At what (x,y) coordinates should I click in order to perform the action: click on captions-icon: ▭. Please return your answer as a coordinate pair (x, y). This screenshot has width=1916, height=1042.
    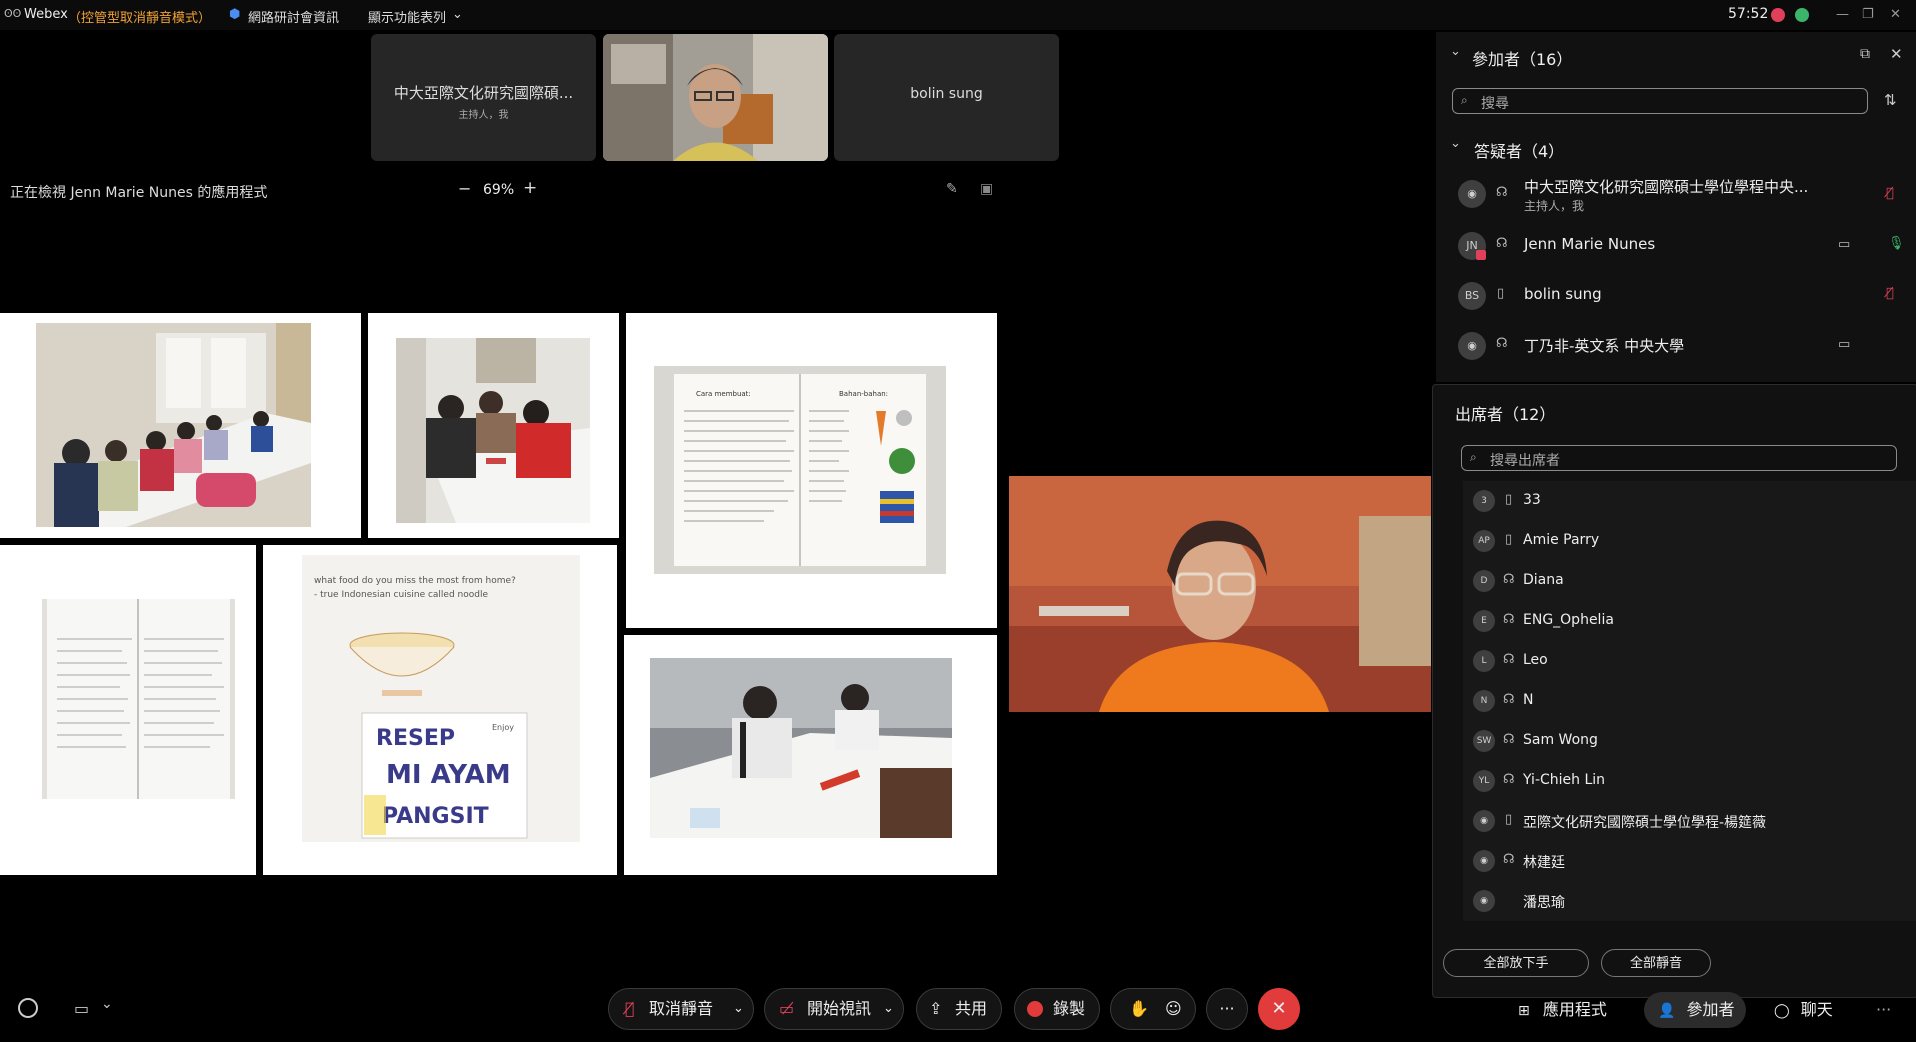
    Looking at the image, I should click on (81, 1008).